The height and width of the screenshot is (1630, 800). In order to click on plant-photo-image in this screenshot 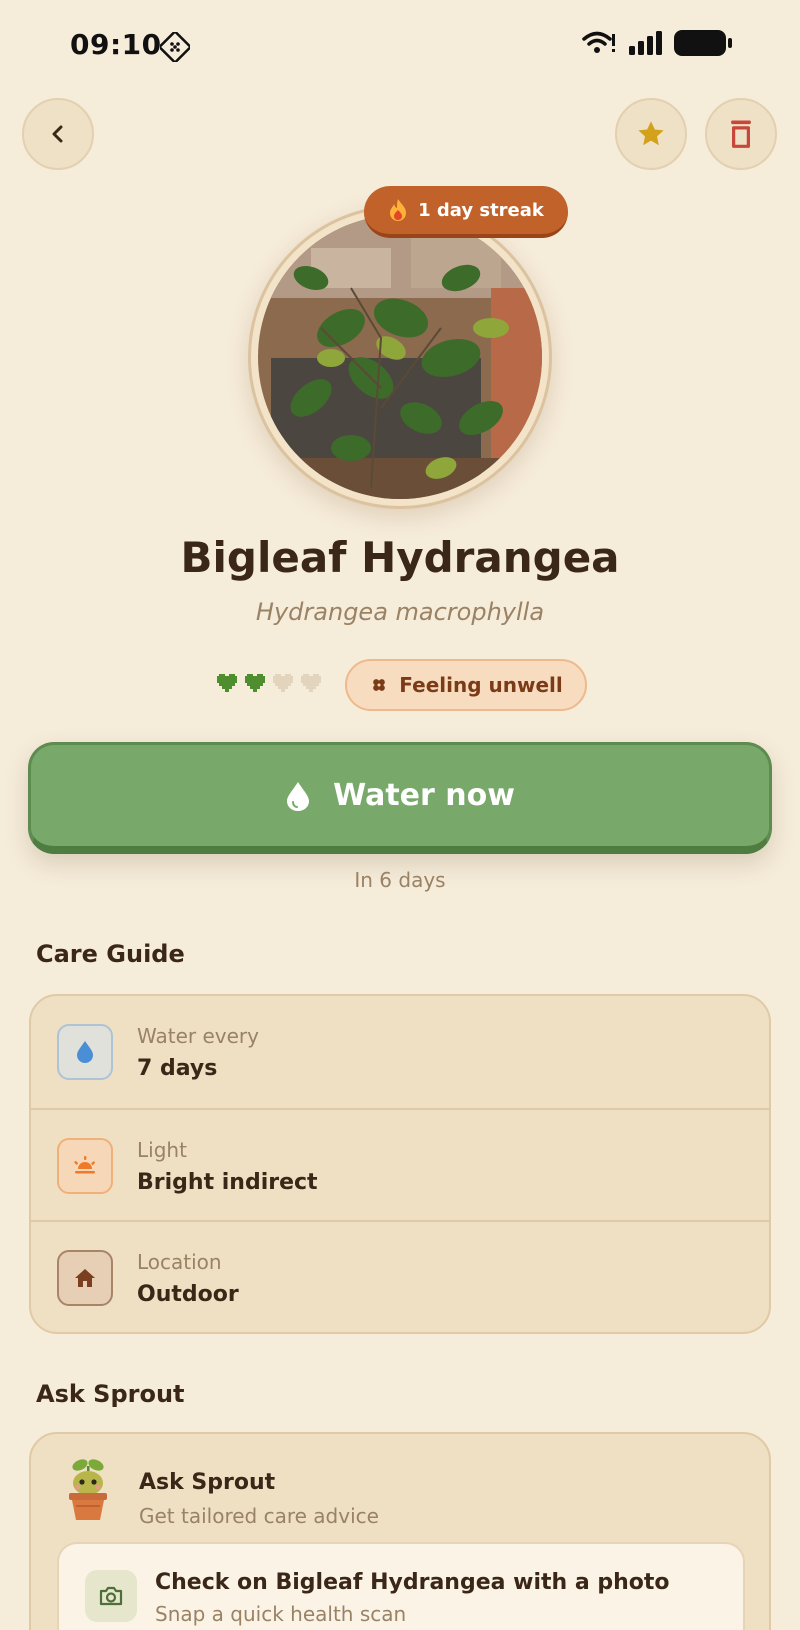, I will do `click(400, 357)`.